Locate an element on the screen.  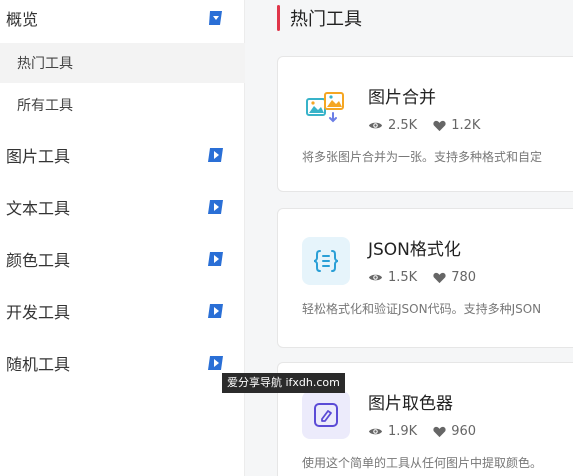
tool-card-stats: 1.5K 780 is located at coordinates (430, 277).